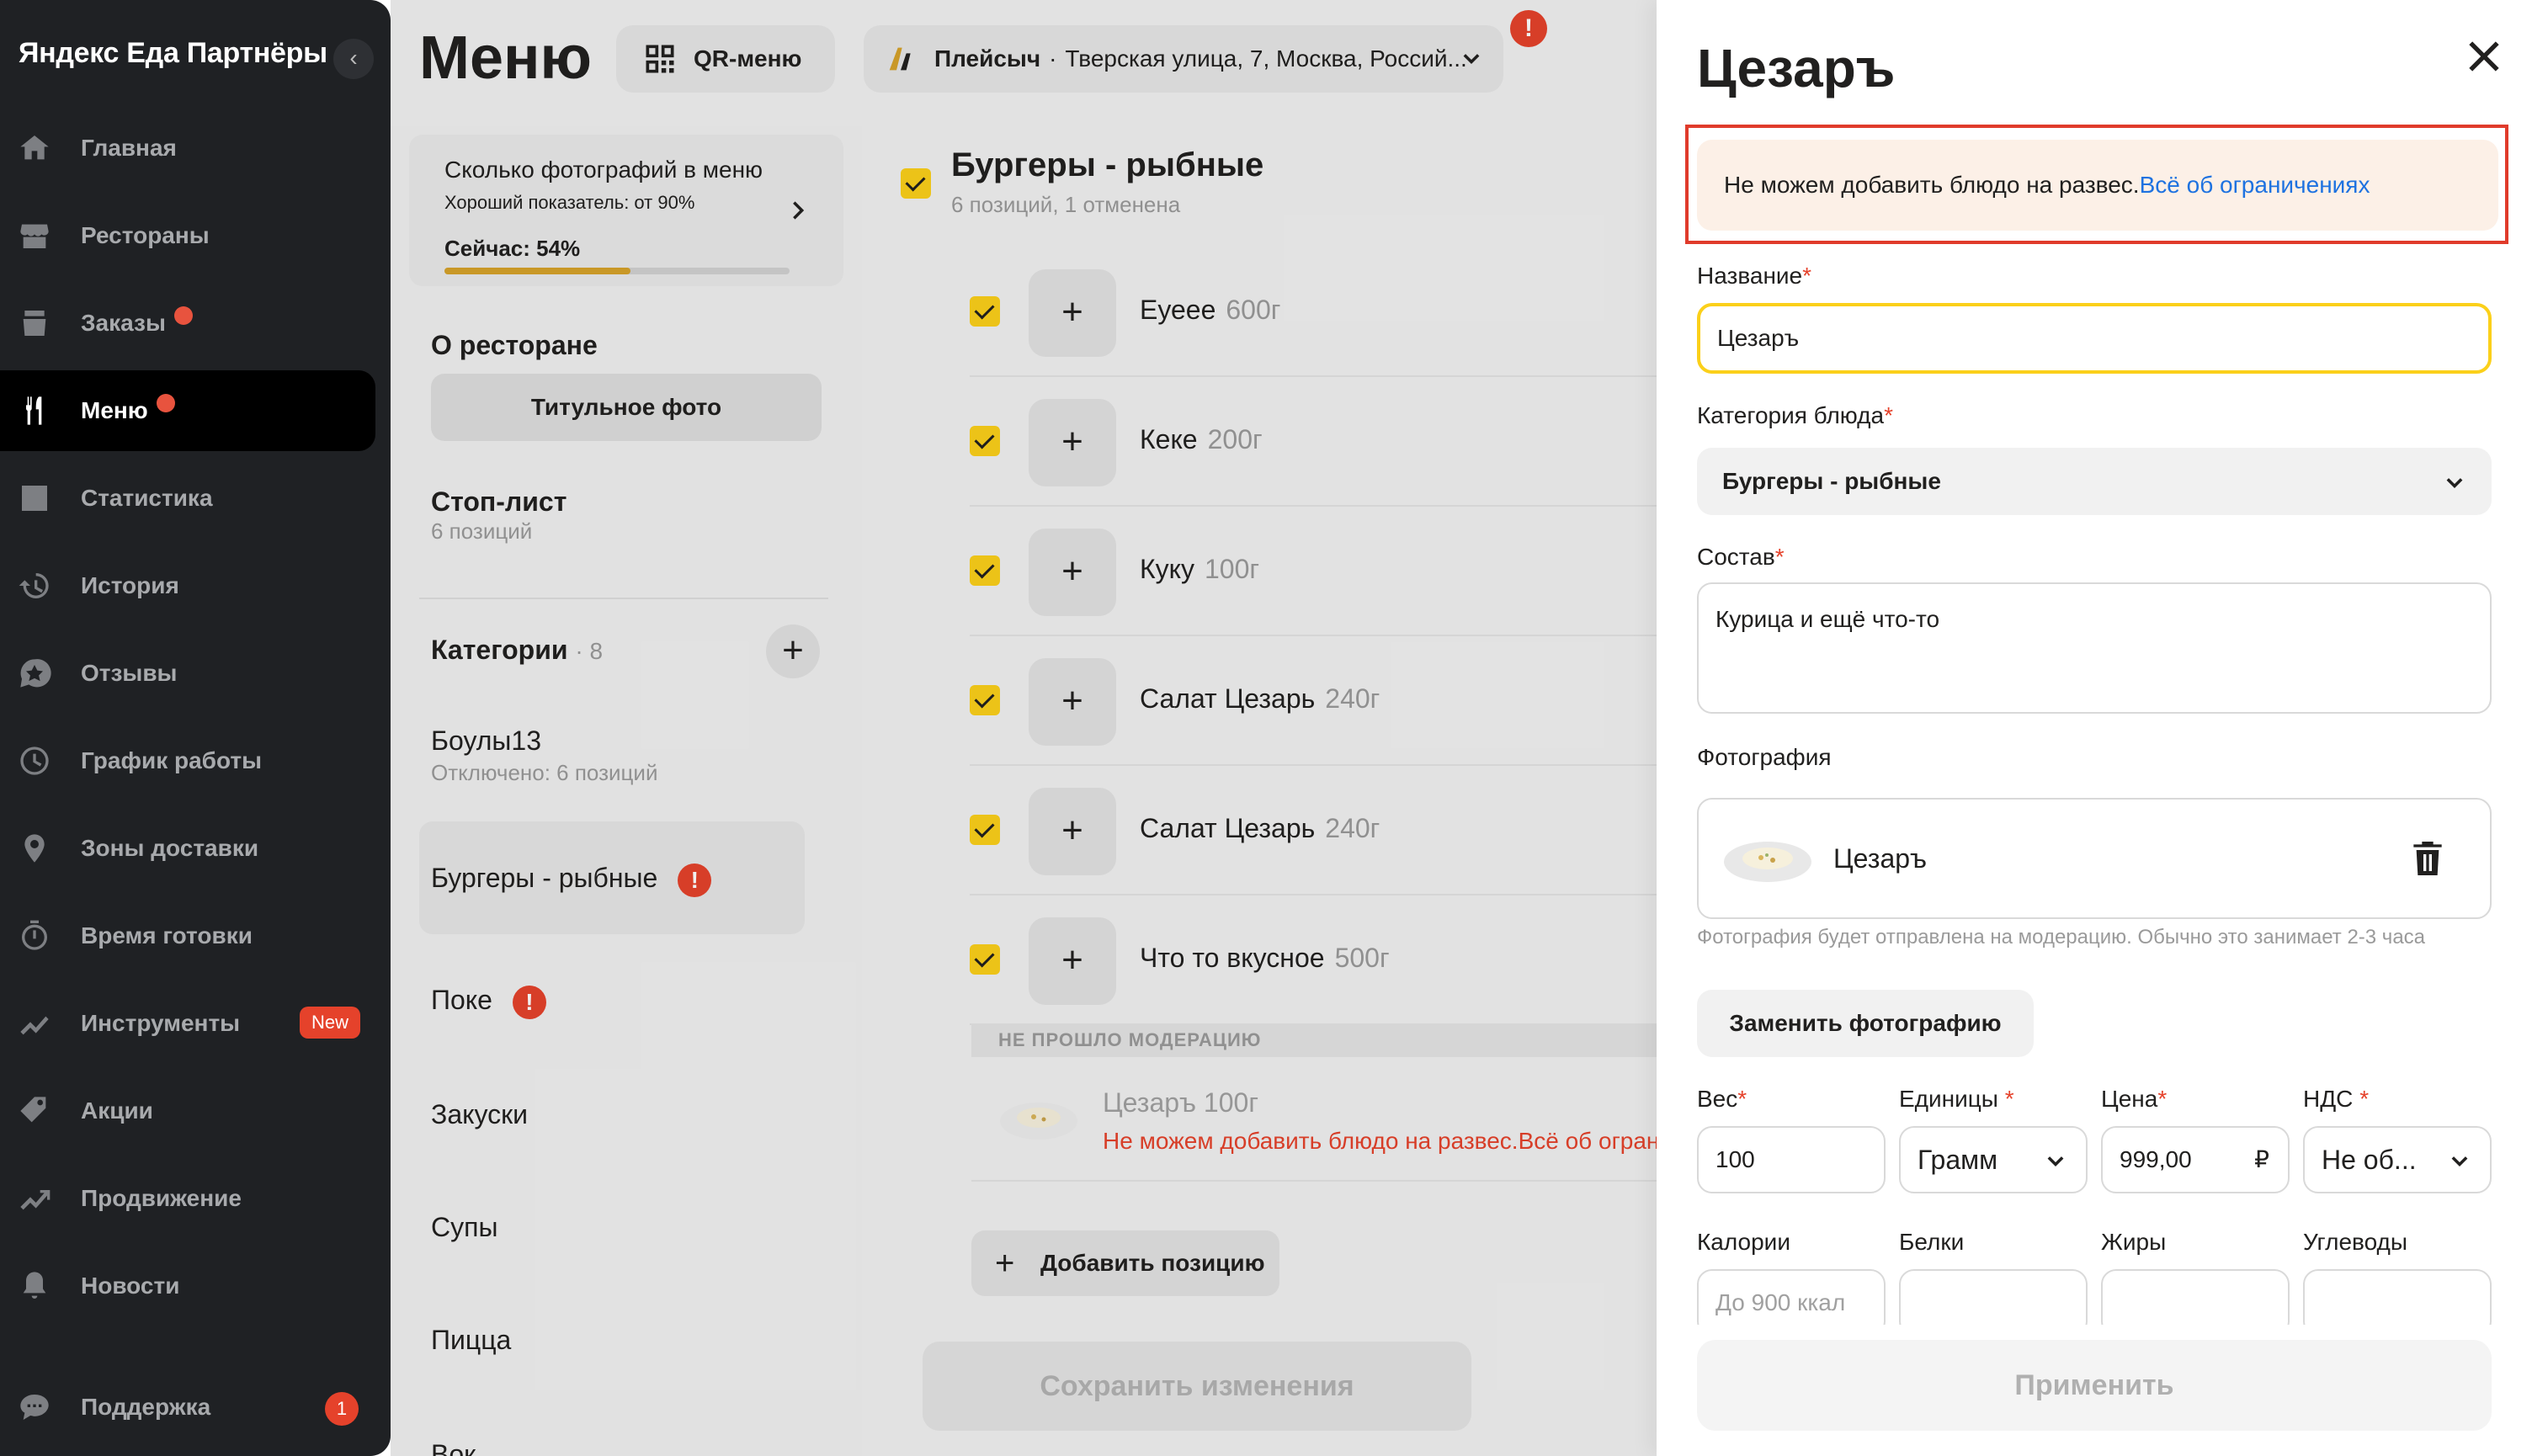  What do you see at coordinates (799, 210) in the screenshot?
I see `chevron-right-icon` at bounding box center [799, 210].